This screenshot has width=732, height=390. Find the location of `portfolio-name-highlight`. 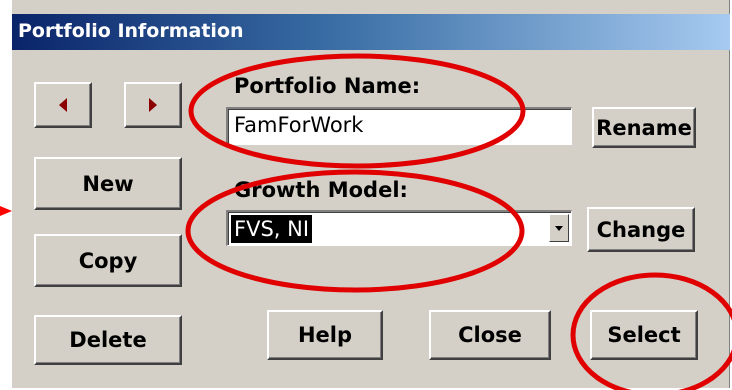

portfolio-name-highlight is located at coordinates (357, 111).